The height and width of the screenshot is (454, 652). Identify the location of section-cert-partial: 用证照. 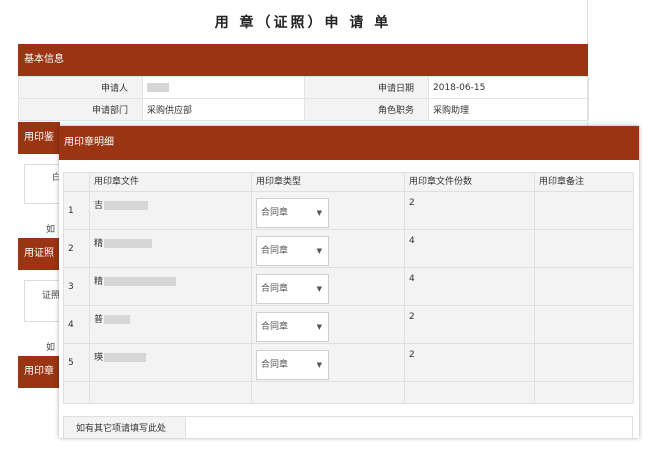
(39, 254).